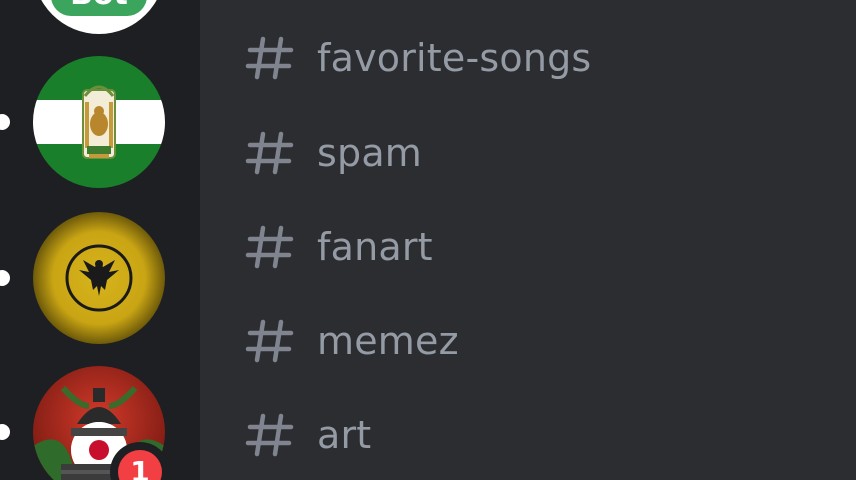  I want to click on server-icon-top: Bot, so click(99, 17).